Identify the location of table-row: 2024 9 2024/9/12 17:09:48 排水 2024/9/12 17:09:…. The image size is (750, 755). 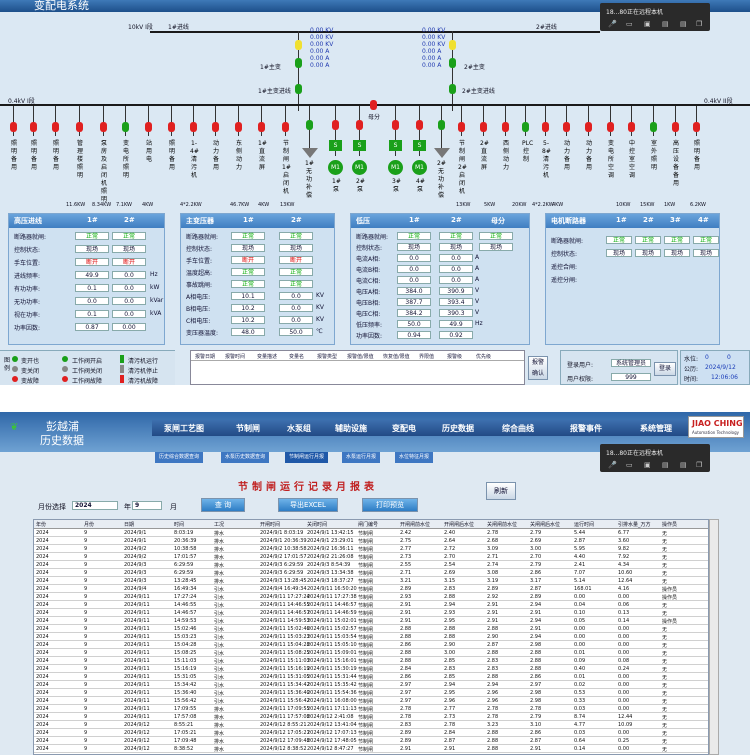
(371, 741).